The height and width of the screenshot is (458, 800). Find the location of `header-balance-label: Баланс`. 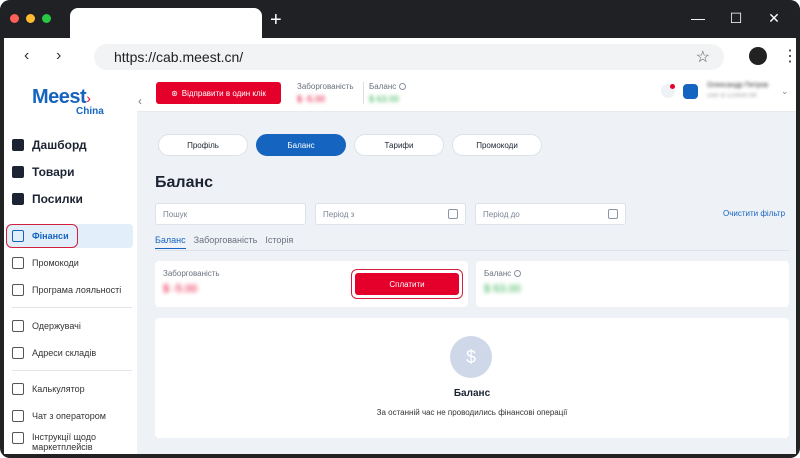

header-balance-label: Баланс is located at coordinates (388, 86).